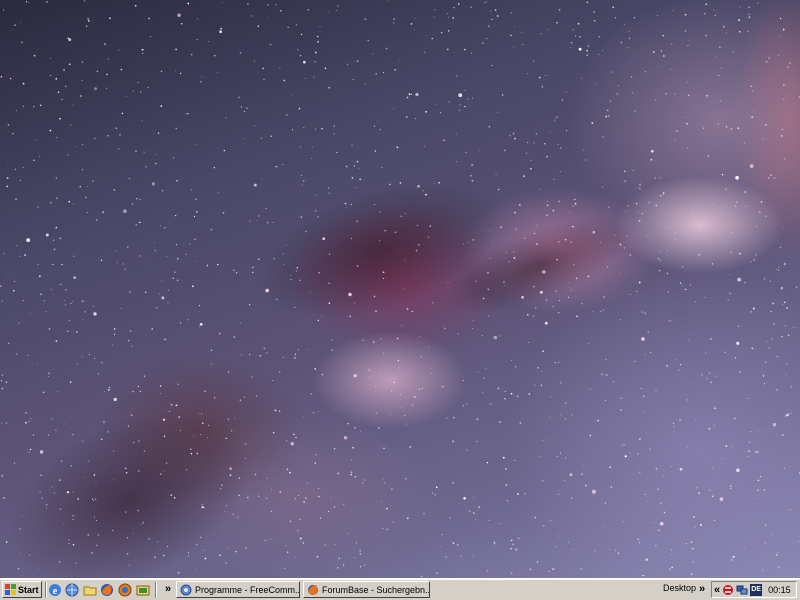  Describe the element at coordinates (72, 590) in the screenshot. I see `browser-icon` at that location.